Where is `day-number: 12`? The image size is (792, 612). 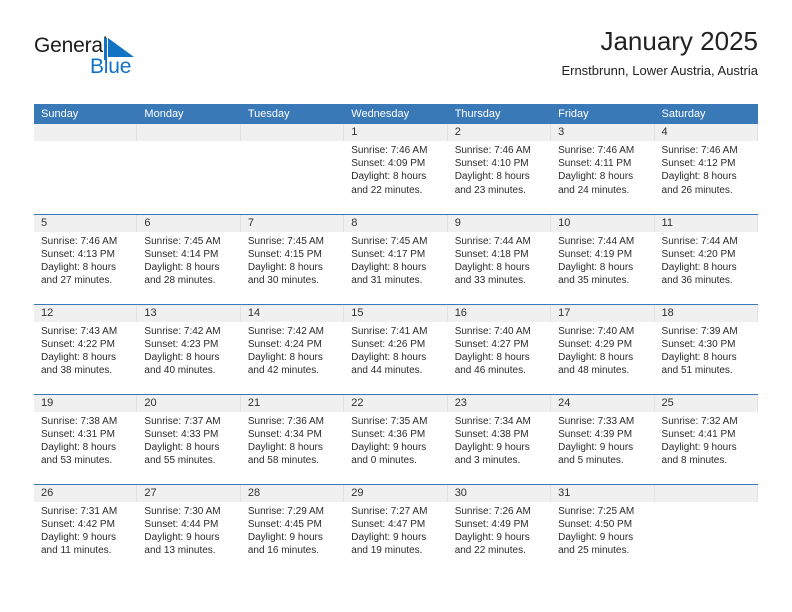
day-number: 12 is located at coordinates (86, 313).